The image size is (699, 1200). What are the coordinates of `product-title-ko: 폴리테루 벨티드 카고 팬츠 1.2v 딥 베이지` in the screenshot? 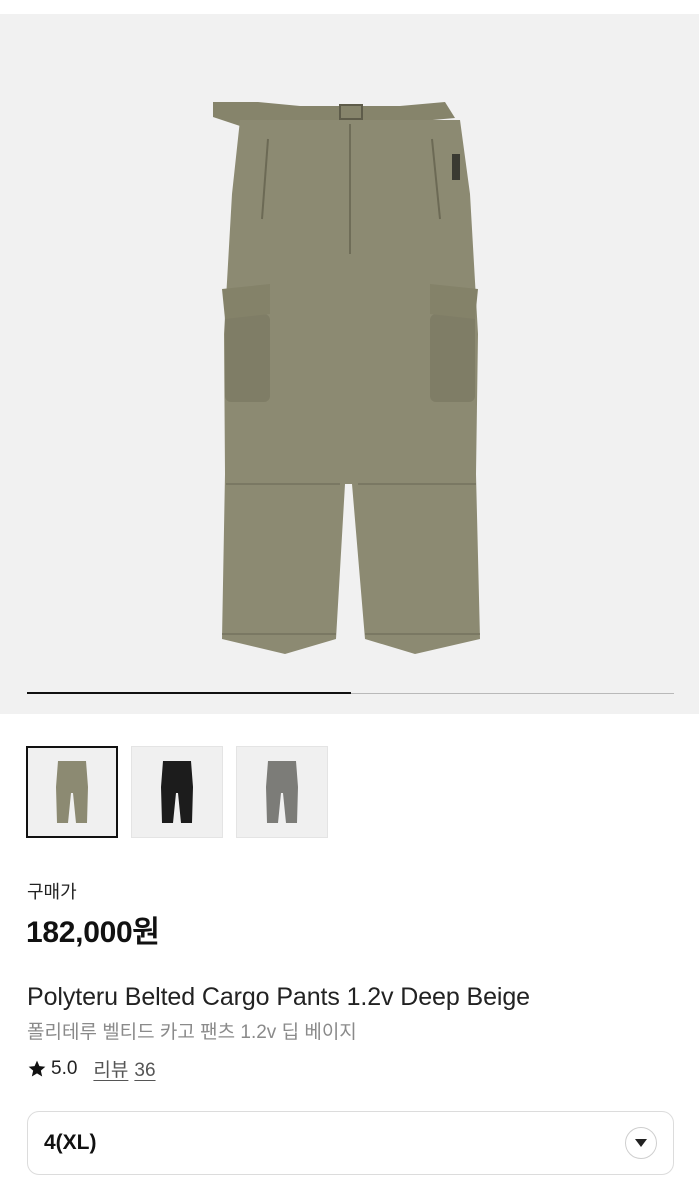 It's located at (192, 1032).